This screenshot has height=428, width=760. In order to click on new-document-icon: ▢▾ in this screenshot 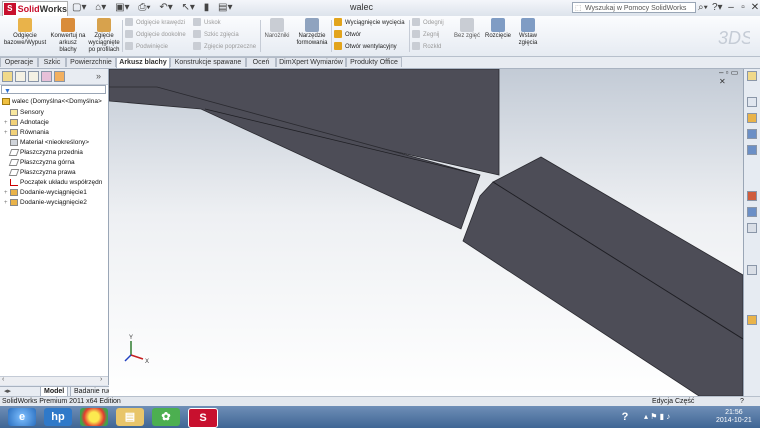, I will do `click(79, 7)`.